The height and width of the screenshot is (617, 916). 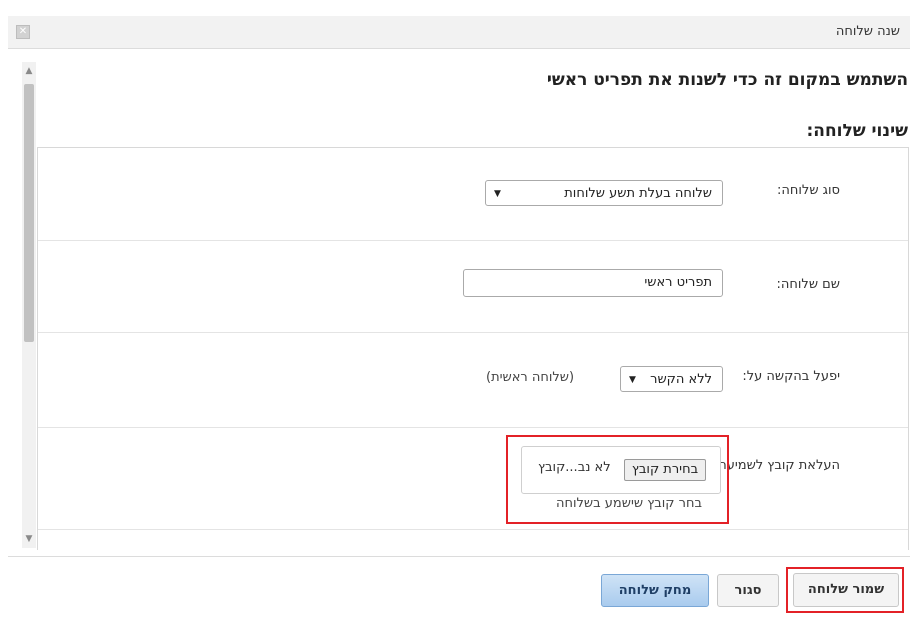 I want to click on name-field-value: תפריט ראשי, so click(x=678, y=282).